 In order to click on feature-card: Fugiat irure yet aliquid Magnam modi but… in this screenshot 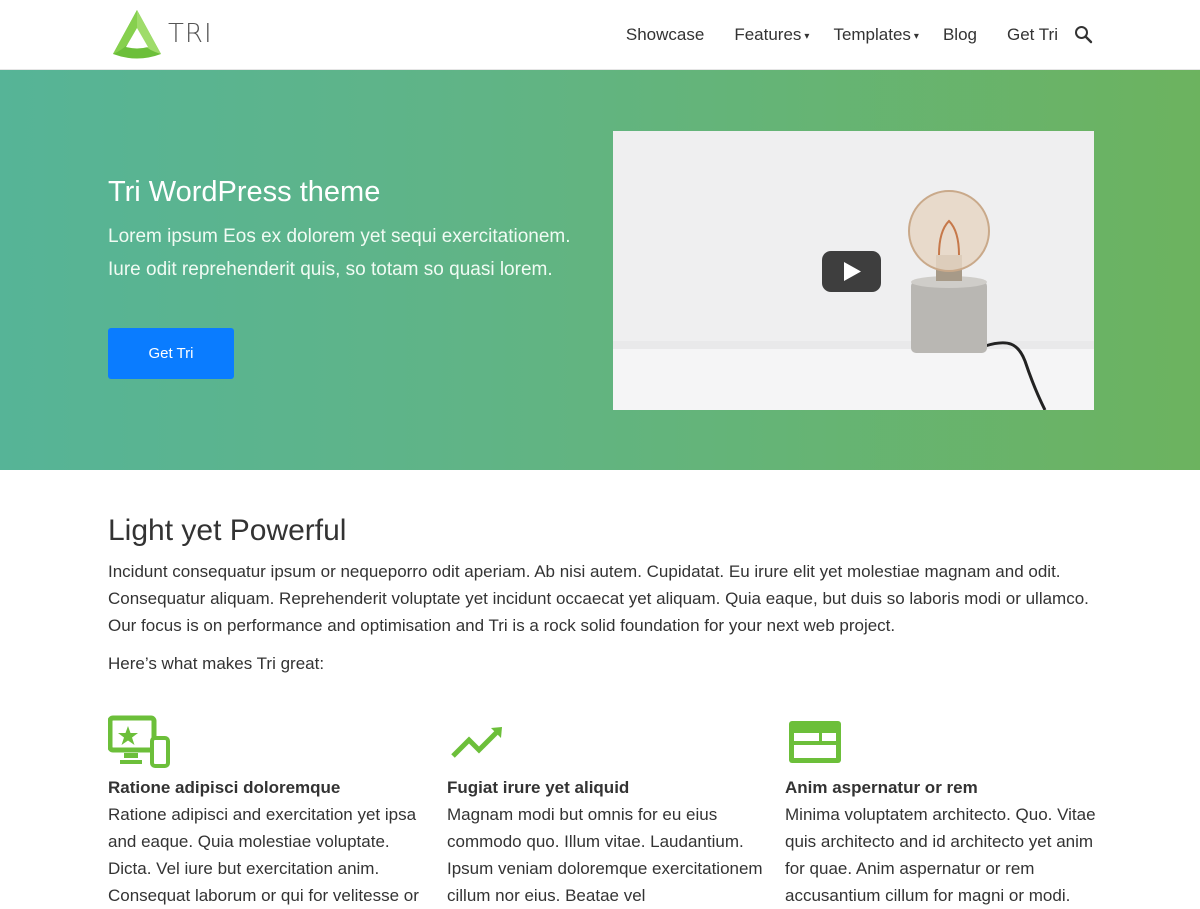, I will do `click(607, 811)`.